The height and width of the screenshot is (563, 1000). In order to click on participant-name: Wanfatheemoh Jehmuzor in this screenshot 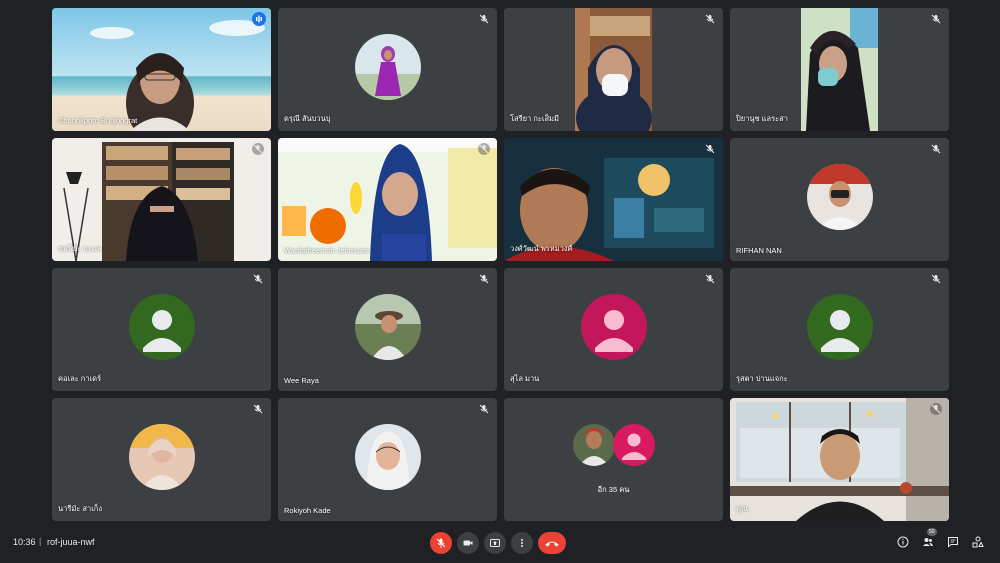, I will do `click(327, 250)`.